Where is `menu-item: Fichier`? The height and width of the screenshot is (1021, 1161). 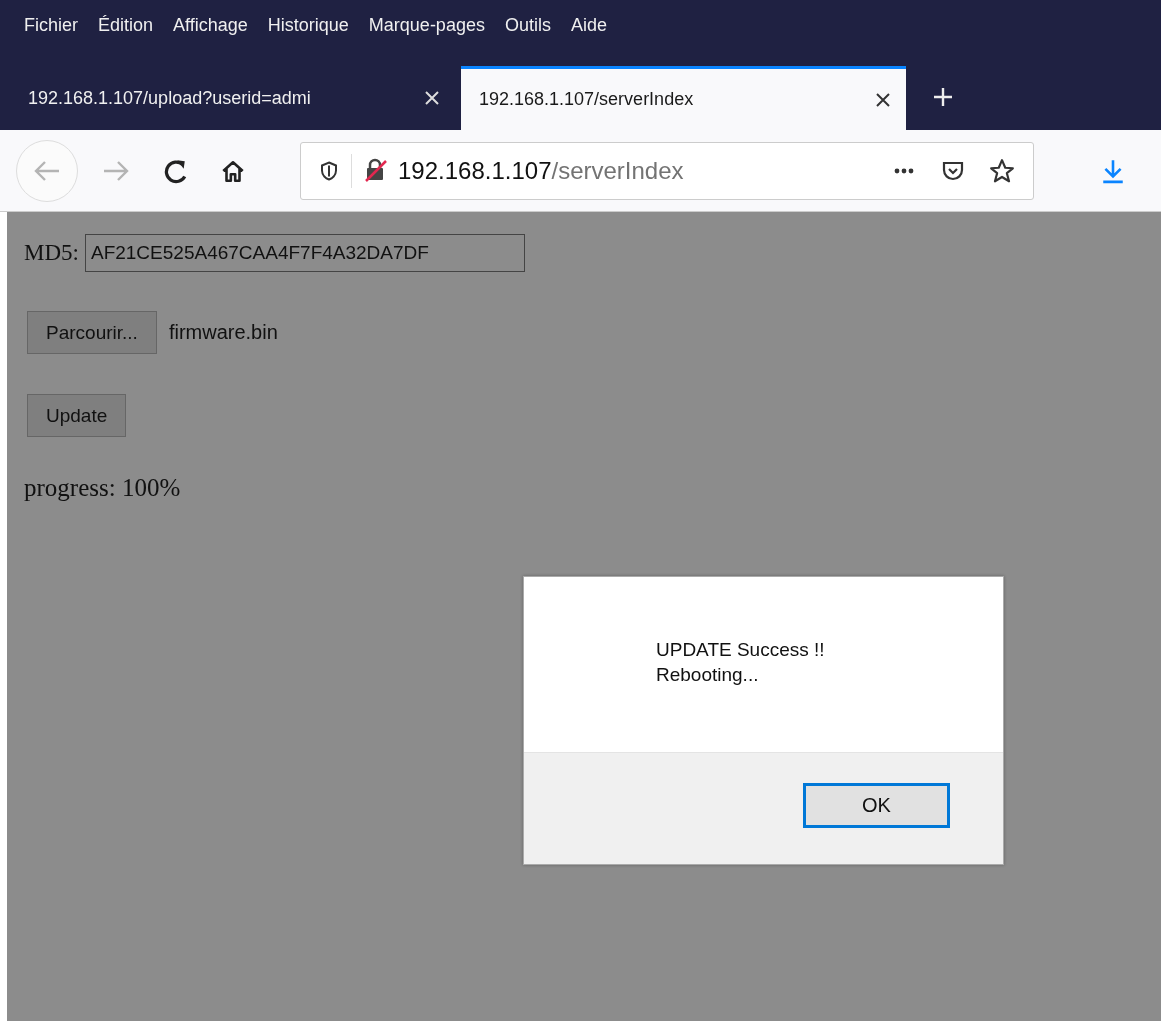
menu-item: Fichier is located at coordinates (51, 25).